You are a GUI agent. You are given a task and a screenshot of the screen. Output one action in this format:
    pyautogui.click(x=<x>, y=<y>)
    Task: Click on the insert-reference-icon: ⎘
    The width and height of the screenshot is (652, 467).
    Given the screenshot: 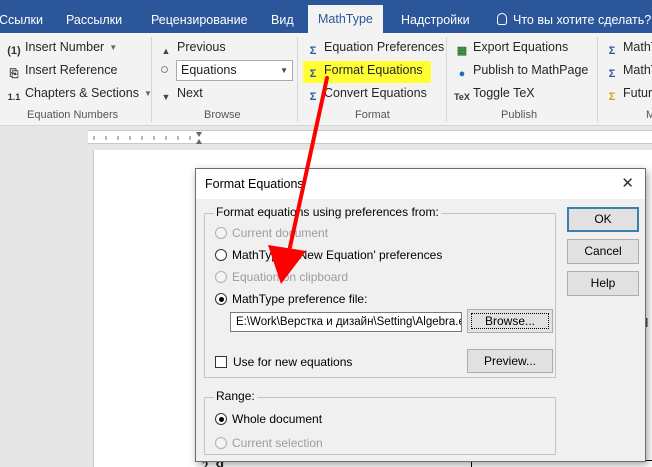 What is the action you would take?
    pyautogui.click(x=14, y=74)
    